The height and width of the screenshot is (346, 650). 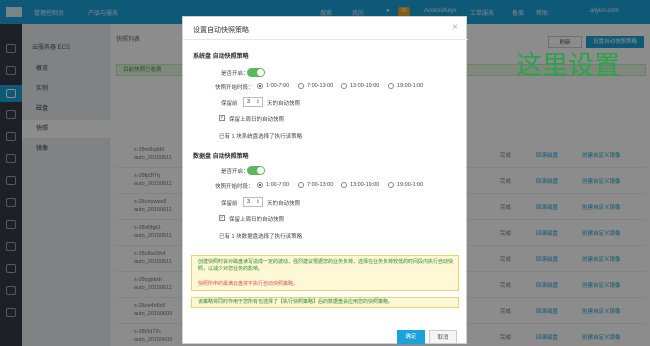 What do you see at coordinates (325, 39) in the screenshot?
I see `divider` at bounding box center [325, 39].